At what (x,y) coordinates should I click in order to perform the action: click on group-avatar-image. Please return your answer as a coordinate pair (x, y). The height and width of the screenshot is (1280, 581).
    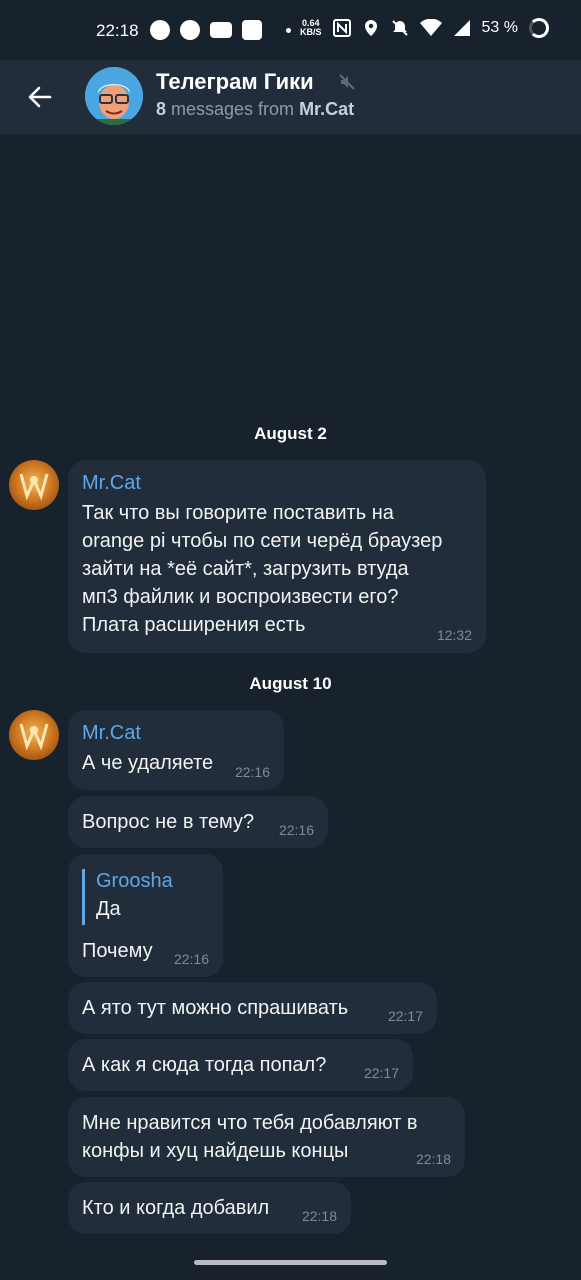
    Looking at the image, I should click on (114, 96).